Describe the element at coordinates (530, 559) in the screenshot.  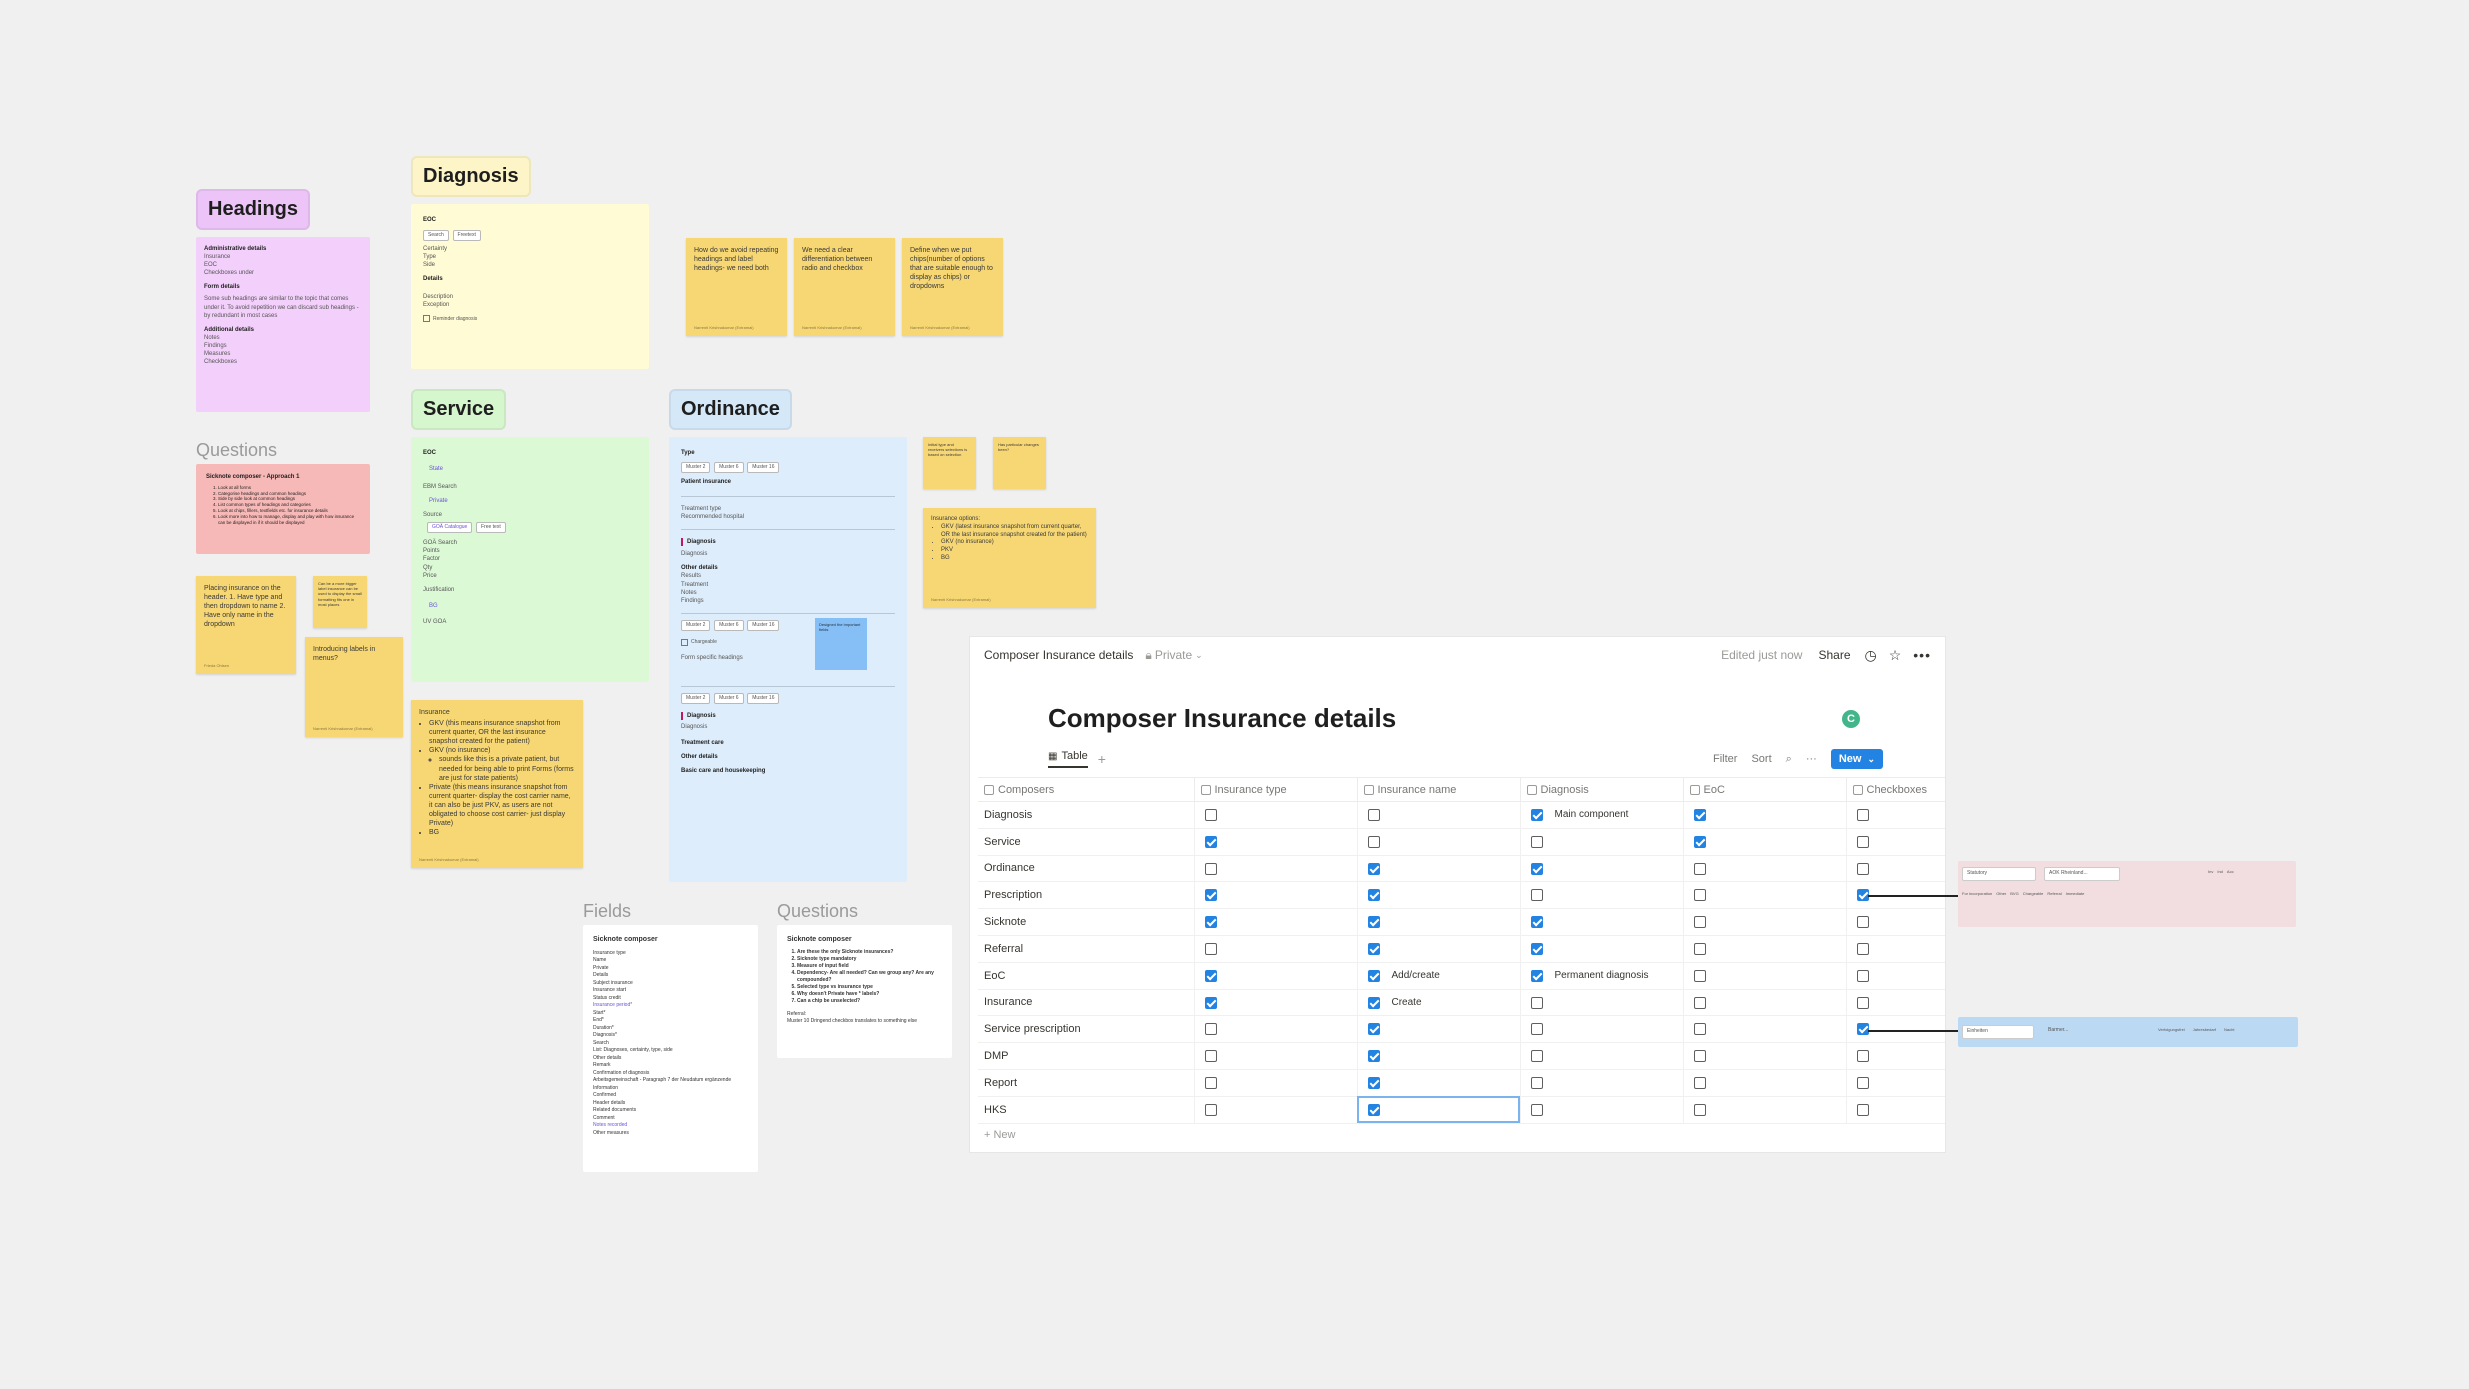
I see `factor-field: Factor` at that location.